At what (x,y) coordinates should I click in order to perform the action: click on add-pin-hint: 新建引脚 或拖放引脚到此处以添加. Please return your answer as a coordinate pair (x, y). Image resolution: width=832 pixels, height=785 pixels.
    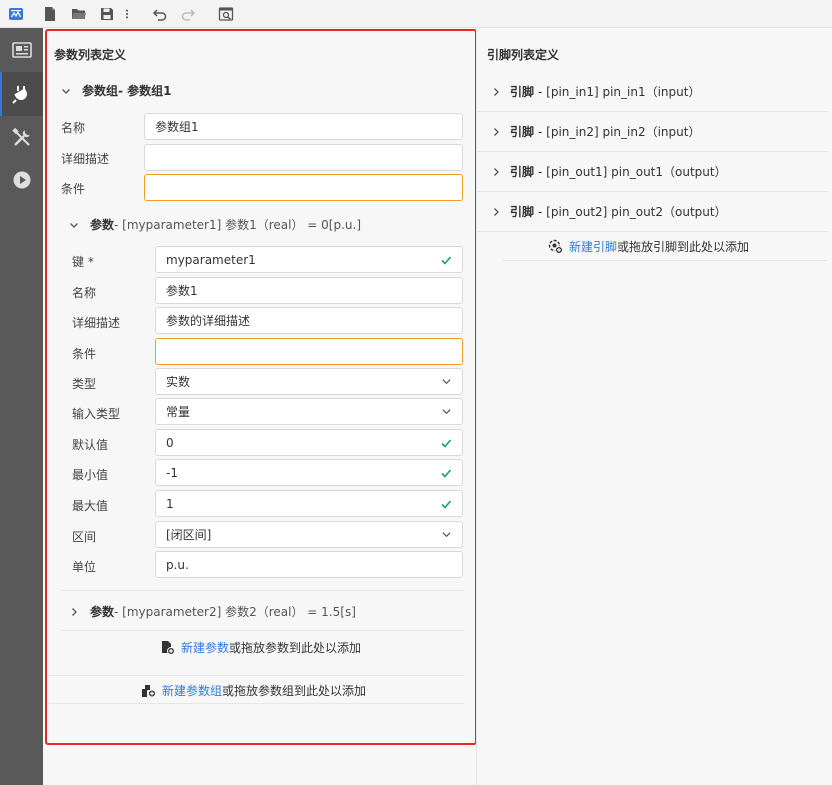
    Looking at the image, I should click on (648, 246).